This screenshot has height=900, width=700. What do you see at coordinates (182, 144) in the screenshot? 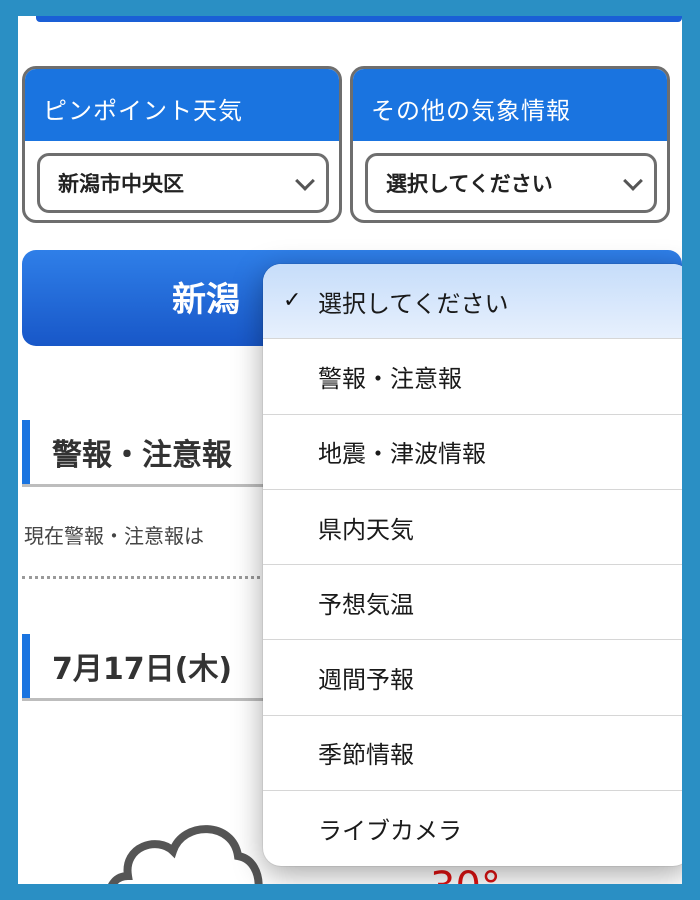
I see `pinpoint-weather-card: ピンポイント天気 新潟市中央区` at bounding box center [182, 144].